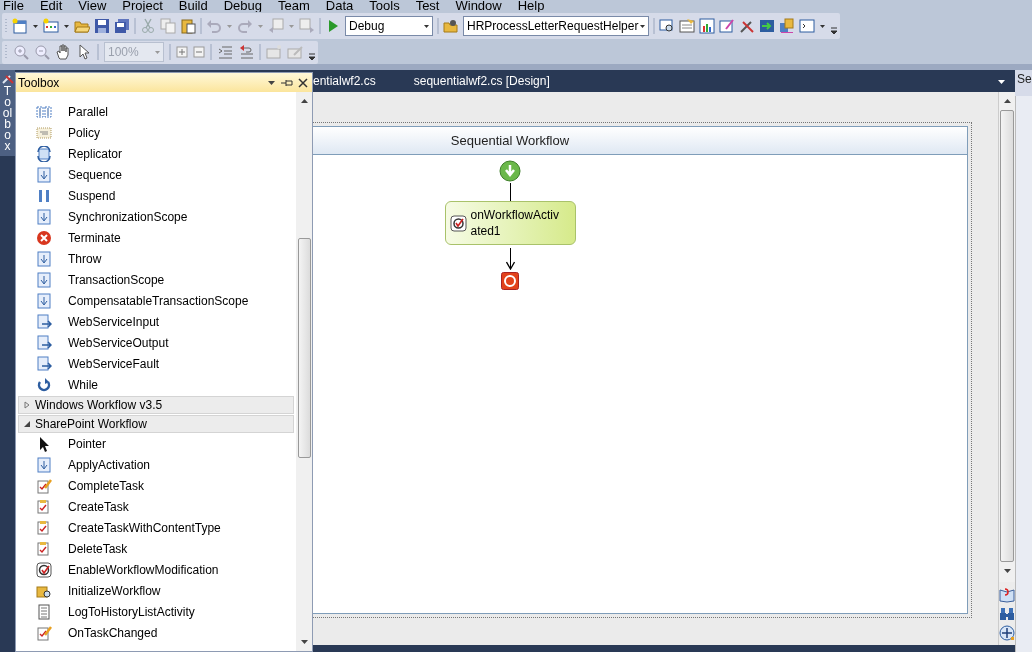 Image resolution: width=1032 pixels, height=652 pixels. I want to click on paste-icon, so click(188, 26).